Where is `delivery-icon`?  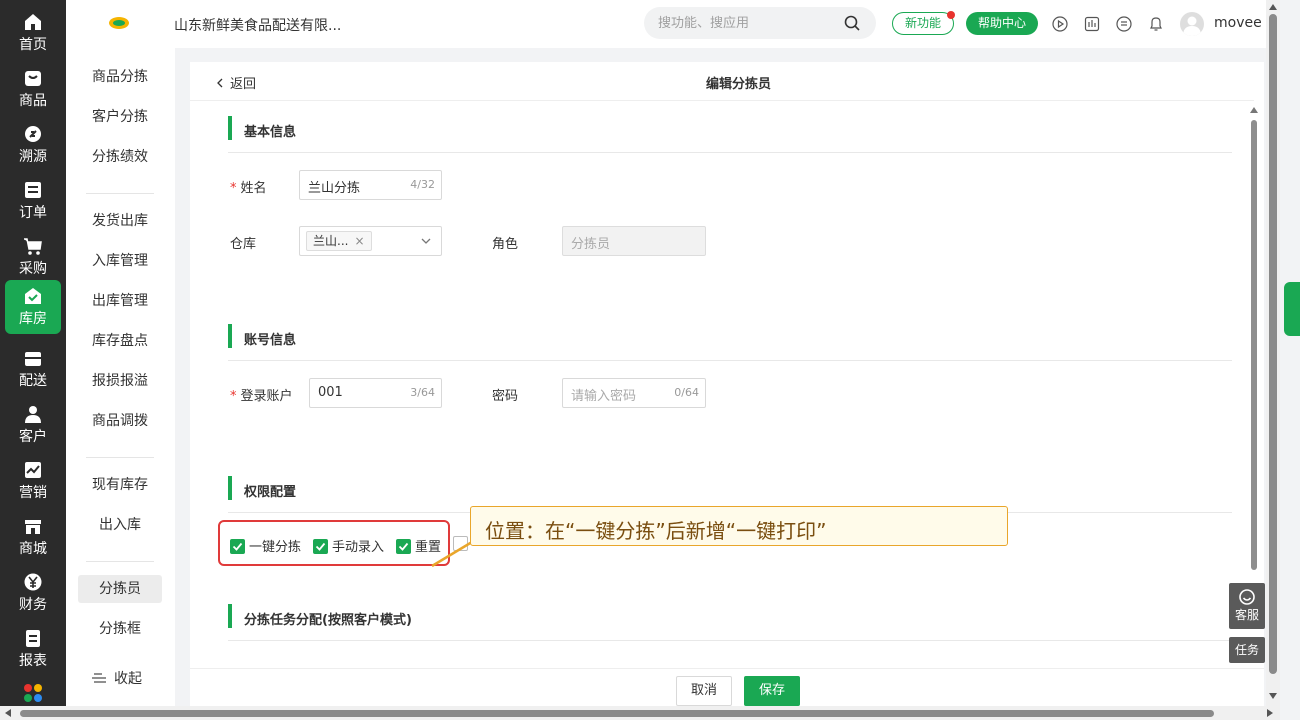
delivery-icon is located at coordinates (33, 359).